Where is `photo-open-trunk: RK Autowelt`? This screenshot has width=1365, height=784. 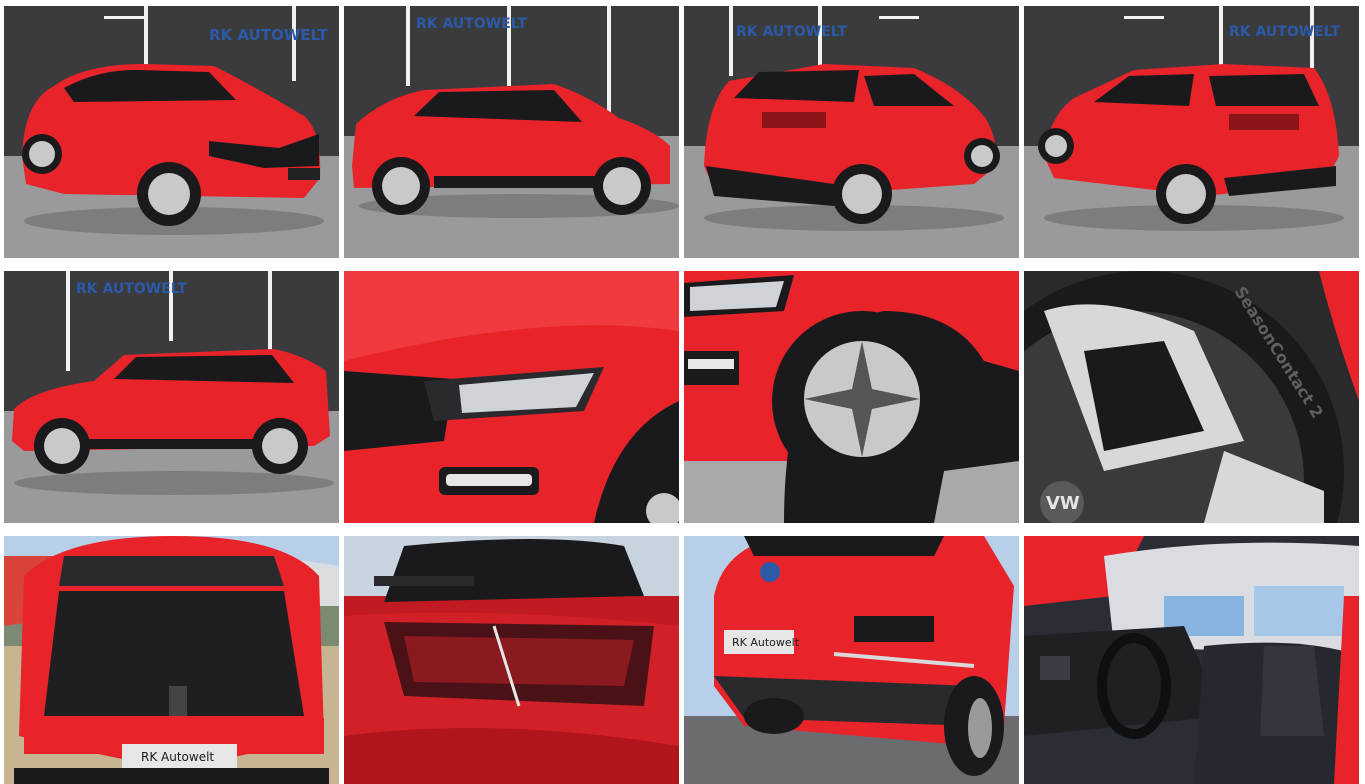
photo-open-trunk: RK Autowelt is located at coordinates (171, 660).